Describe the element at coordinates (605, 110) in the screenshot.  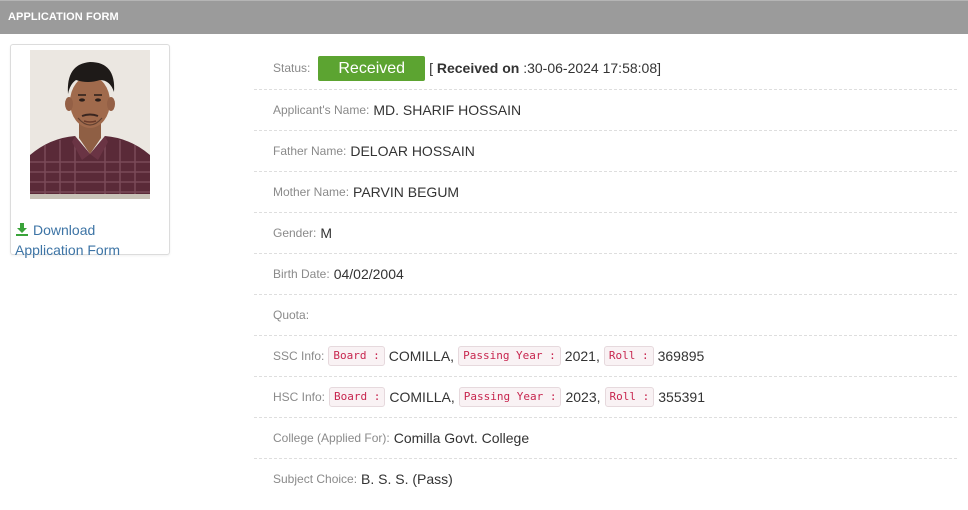
I see `applicant-name-row: Applicant's Name: MD. SHARIF HOSSAIN` at that location.